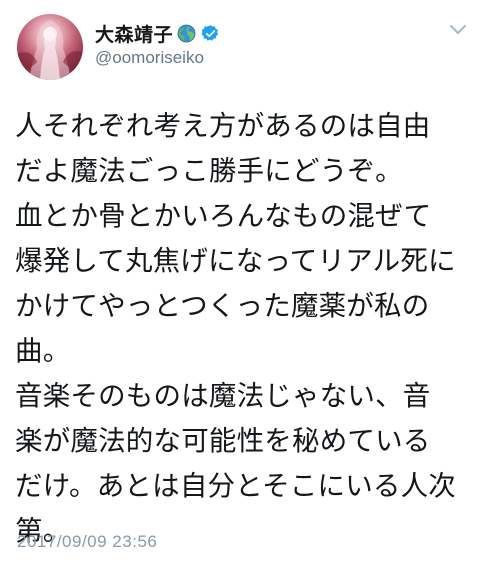 Image resolution: width=480 pixels, height=569 pixels. I want to click on avatar-image, so click(50, 50).